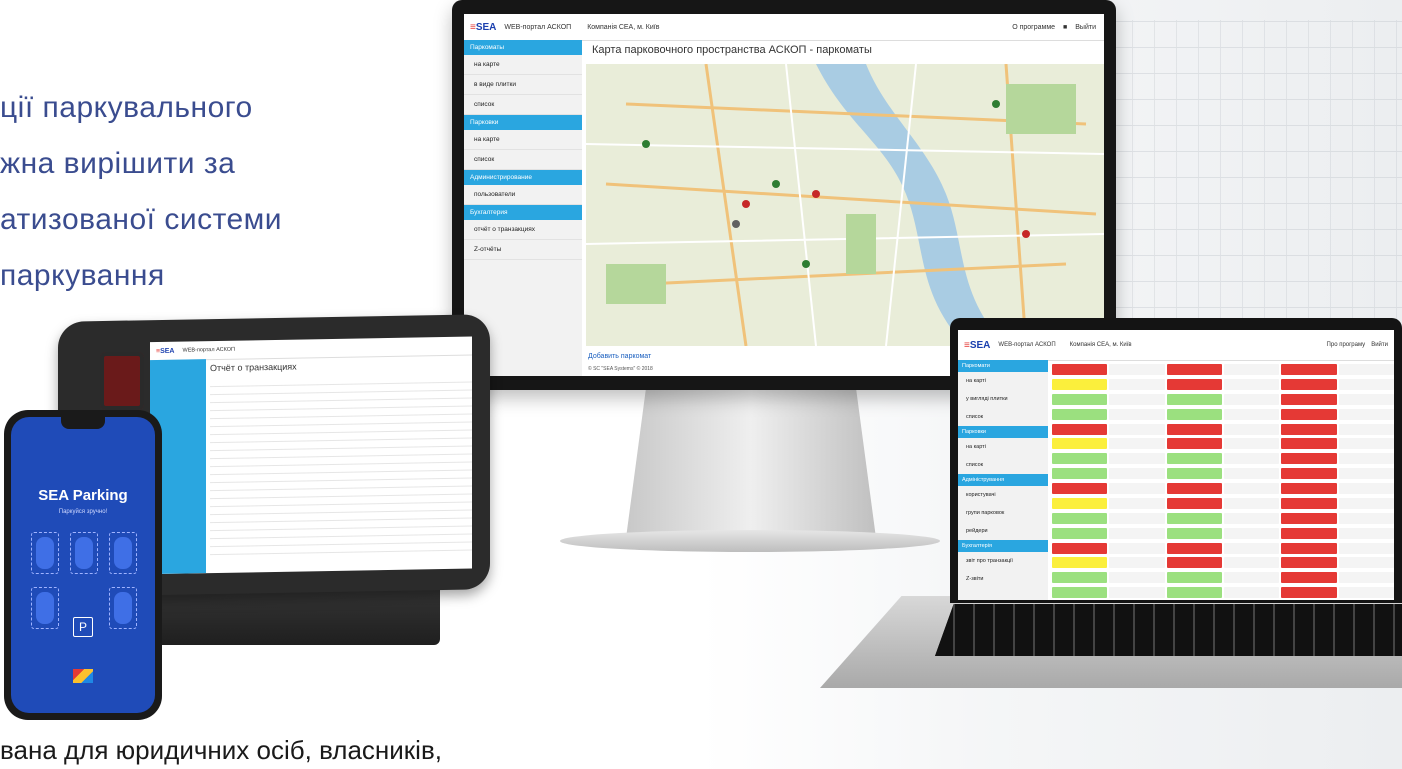  Describe the element at coordinates (523, 65) in the screenshot. I see `sidebar-item-map: на карте` at that location.